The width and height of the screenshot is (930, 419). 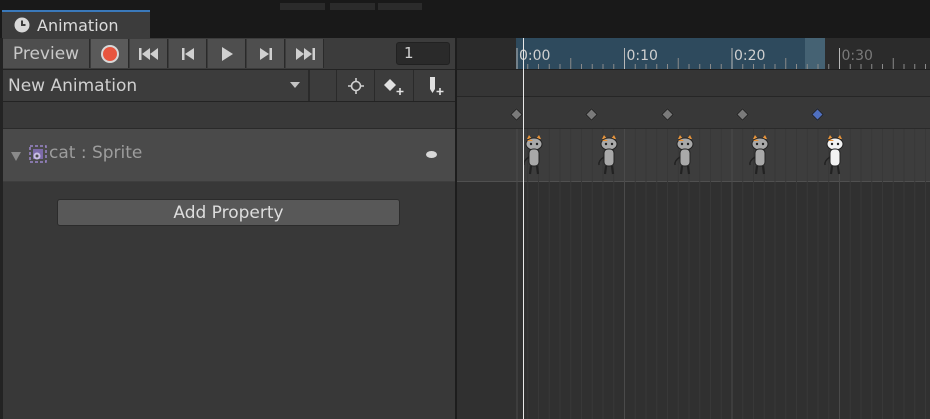 What do you see at coordinates (693, 83) in the screenshot?
I see `events-lane` at bounding box center [693, 83].